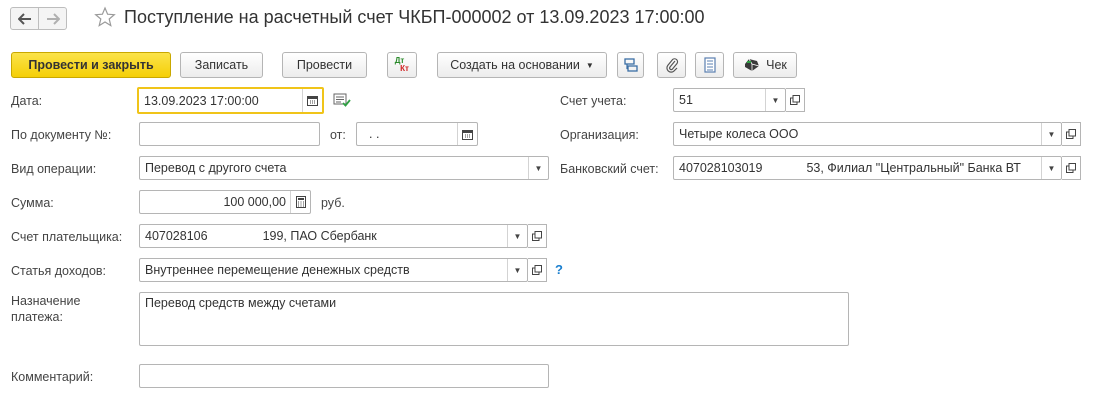 This screenshot has width=1117, height=404. I want to click on history-button, so click(342, 101).